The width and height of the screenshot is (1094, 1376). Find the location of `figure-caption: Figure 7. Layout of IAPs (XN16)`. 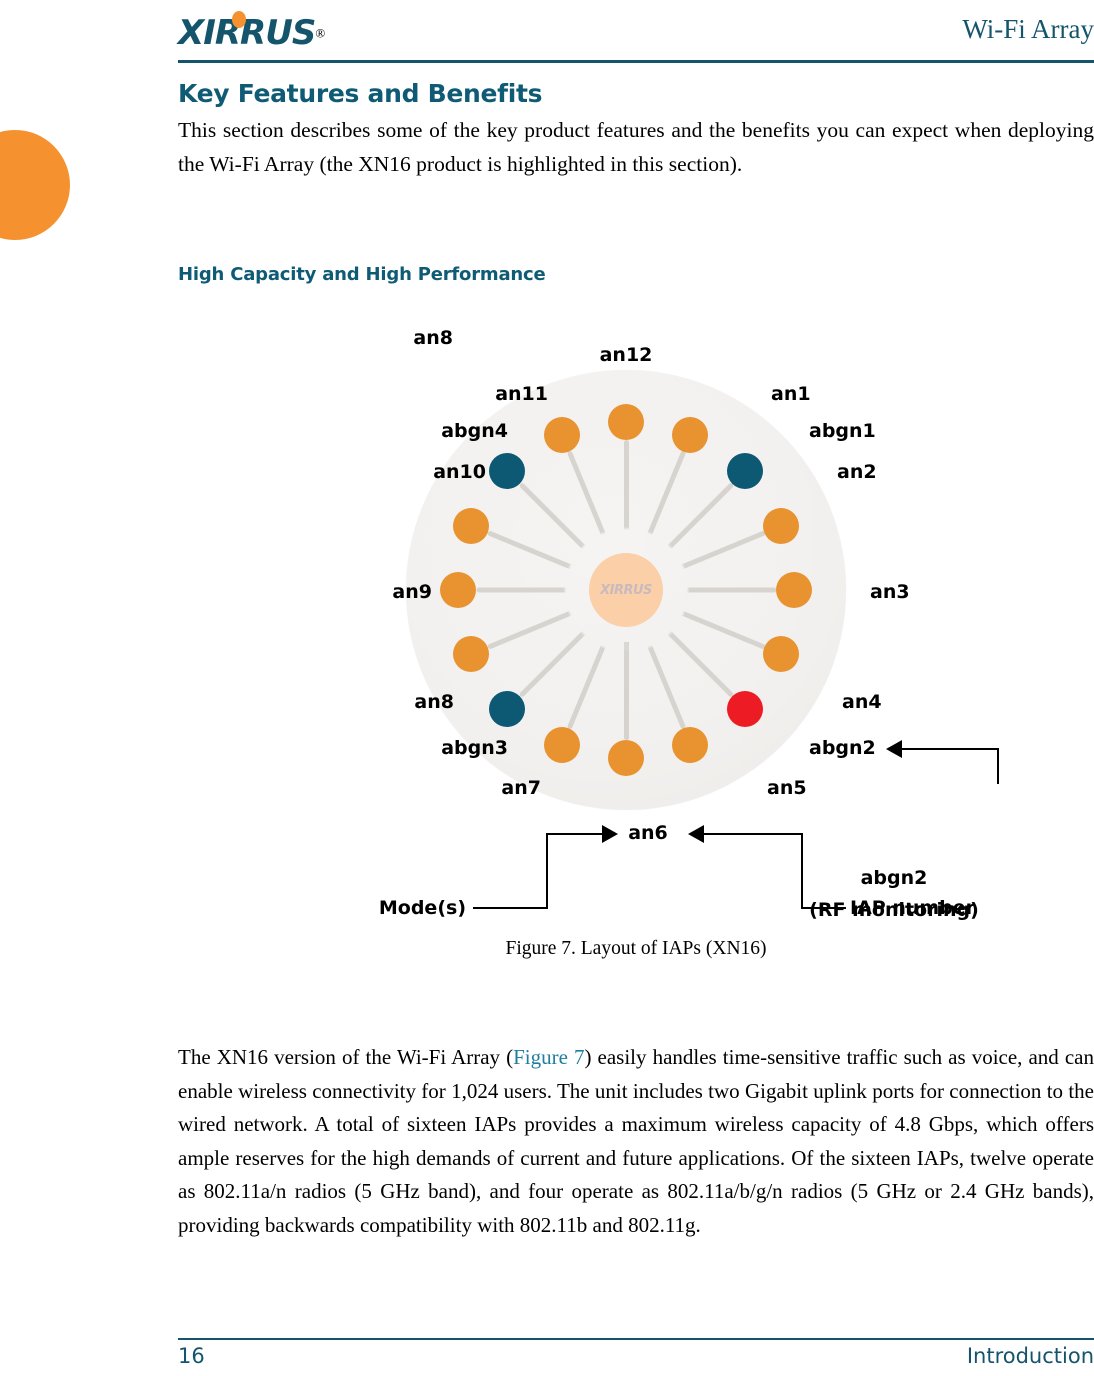

figure-caption: Figure 7. Layout of IAPs (XN16) is located at coordinates (636, 948).